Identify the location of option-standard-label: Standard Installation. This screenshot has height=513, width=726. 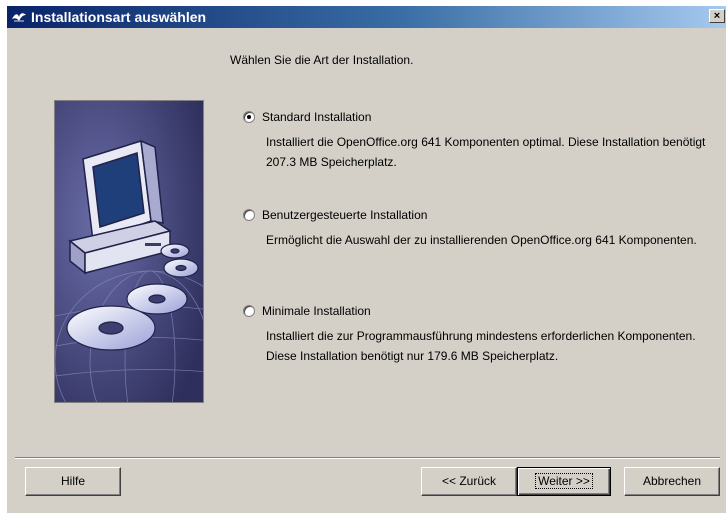
(316, 117).